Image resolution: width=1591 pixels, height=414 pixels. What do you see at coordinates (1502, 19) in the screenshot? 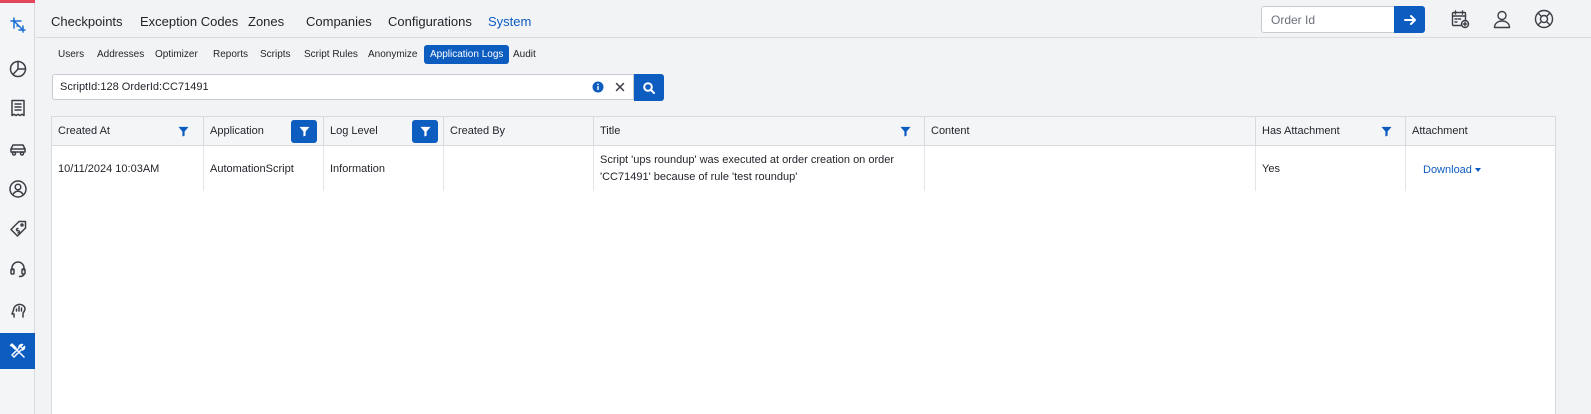
I see `account-icon` at bounding box center [1502, 19].